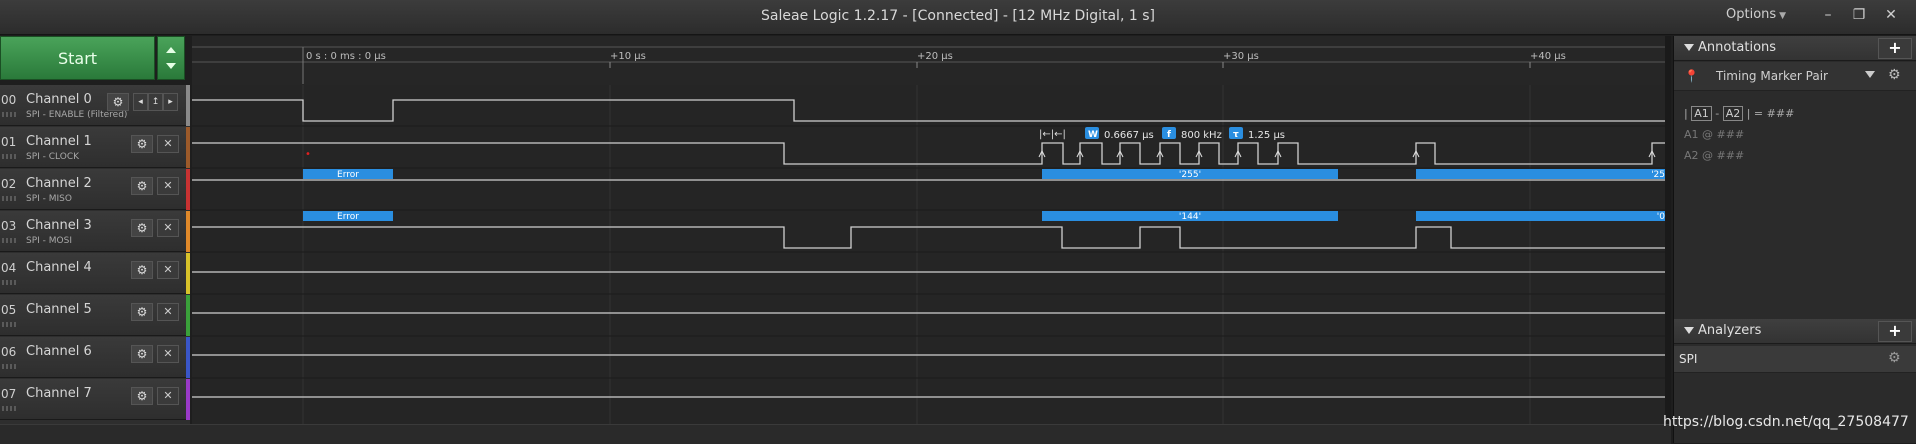 This screenshot has height=444, width=1916. I want to click on channel-row-6: 06 Channel 6 ⚙ ✕, so click(95, 357).